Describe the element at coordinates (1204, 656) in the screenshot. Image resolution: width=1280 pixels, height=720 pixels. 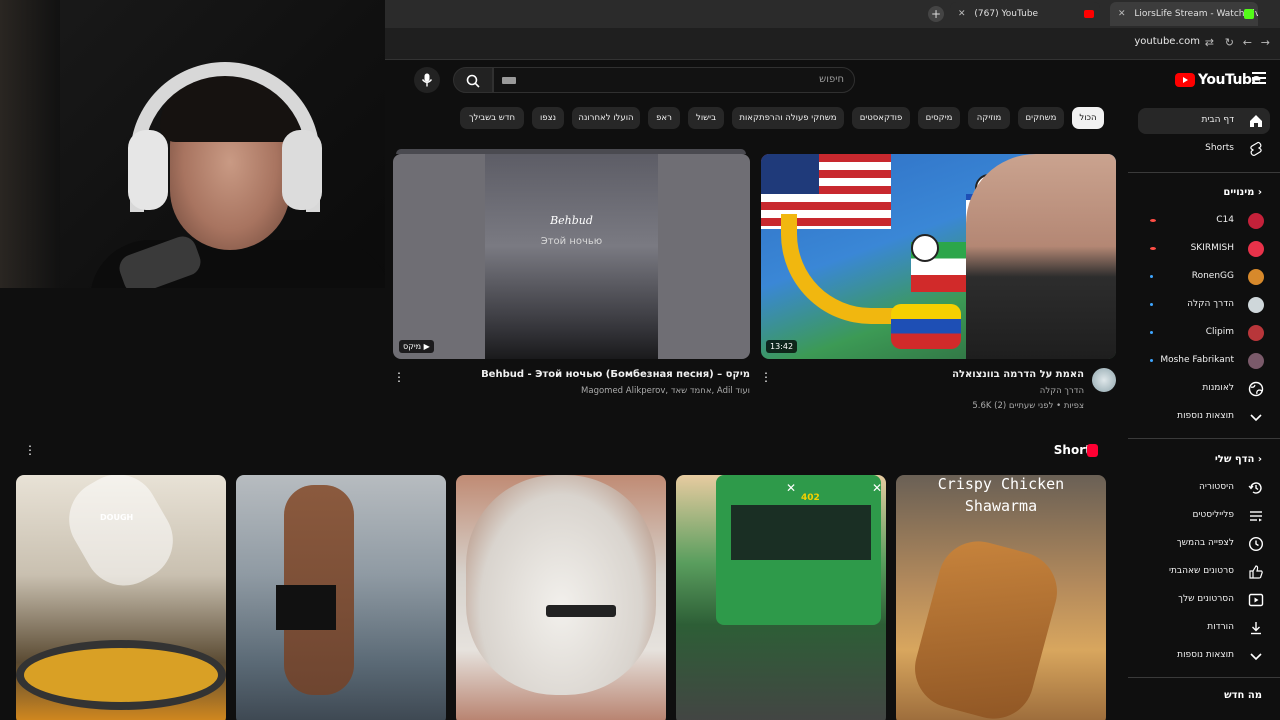
I see `sidebar-show-more-you: תוצאות נוספות` at that location.